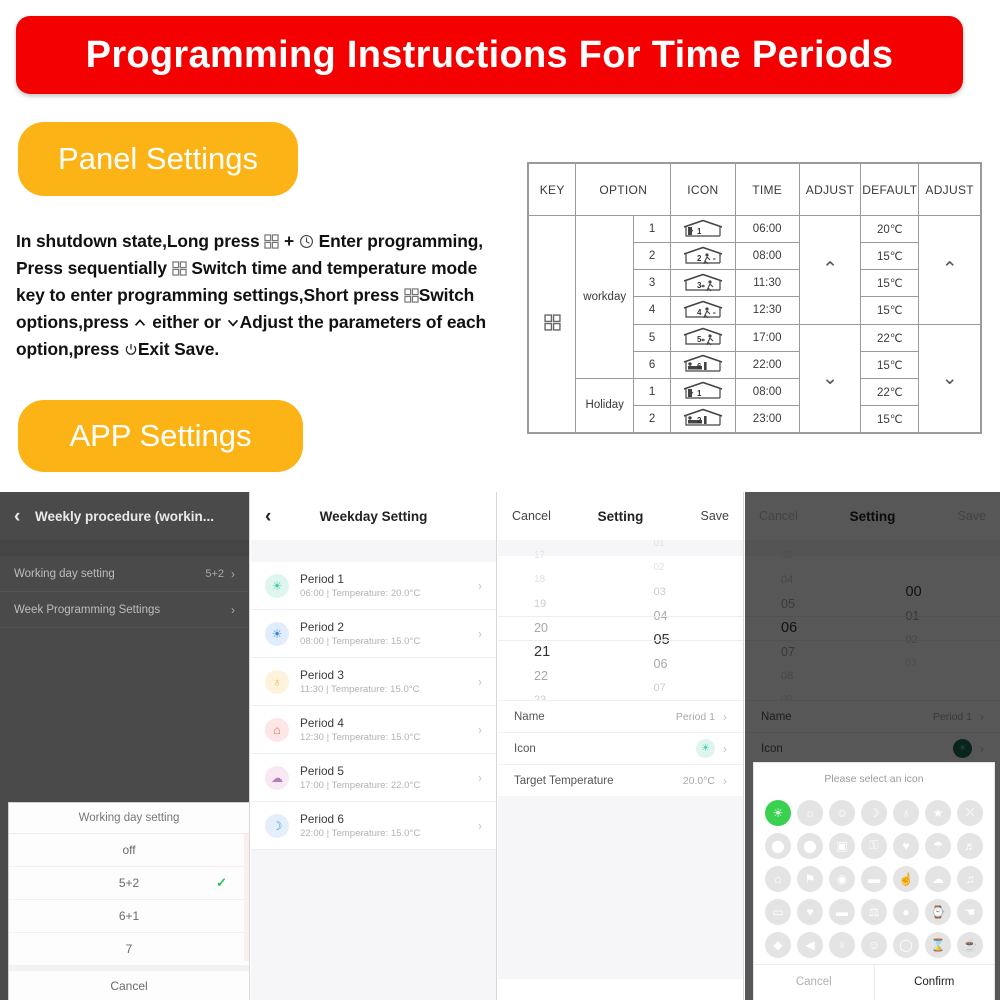  Describe the element at coordinates (906, 845) in the screenshot. I see `heart-icon: ♥` at that location.